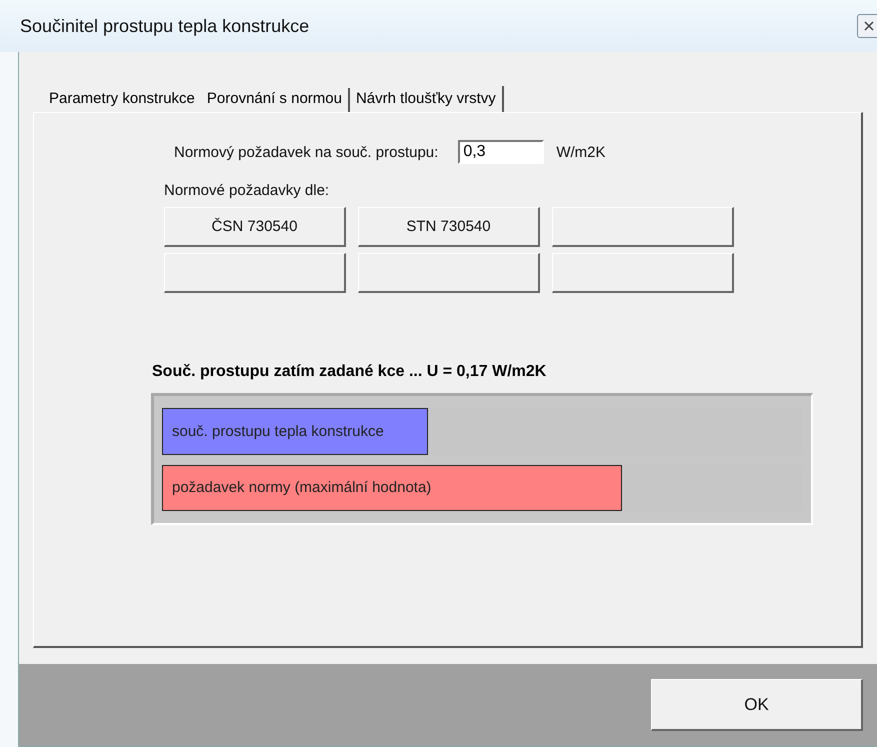 This screenshot has height=747, width=877. I want to click on close-icon, so click(869, 26).